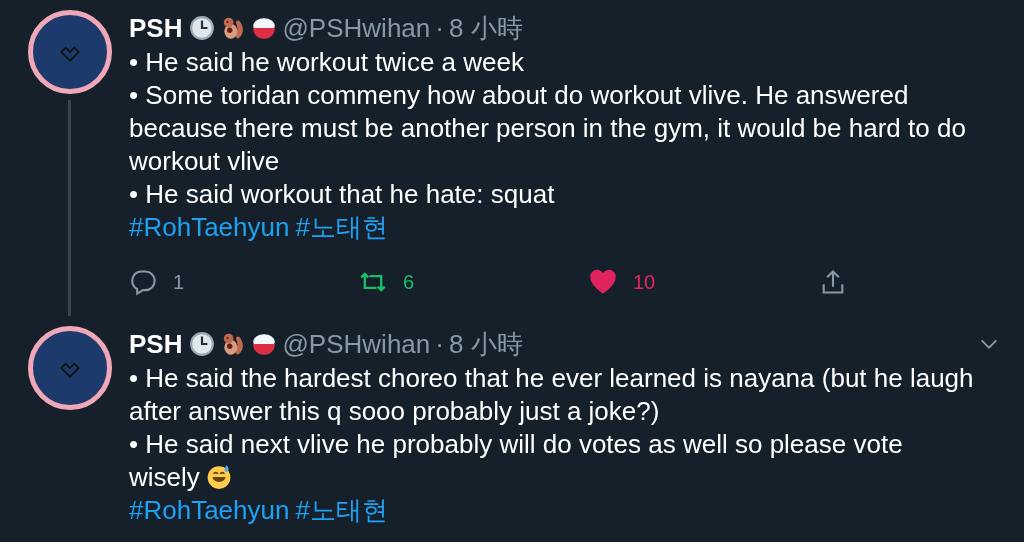  What do you see at coordinates (327, 62) in the screenshot?
I see `tweet-text: • He said he workout twice a week` at bounding box center [327, 62].